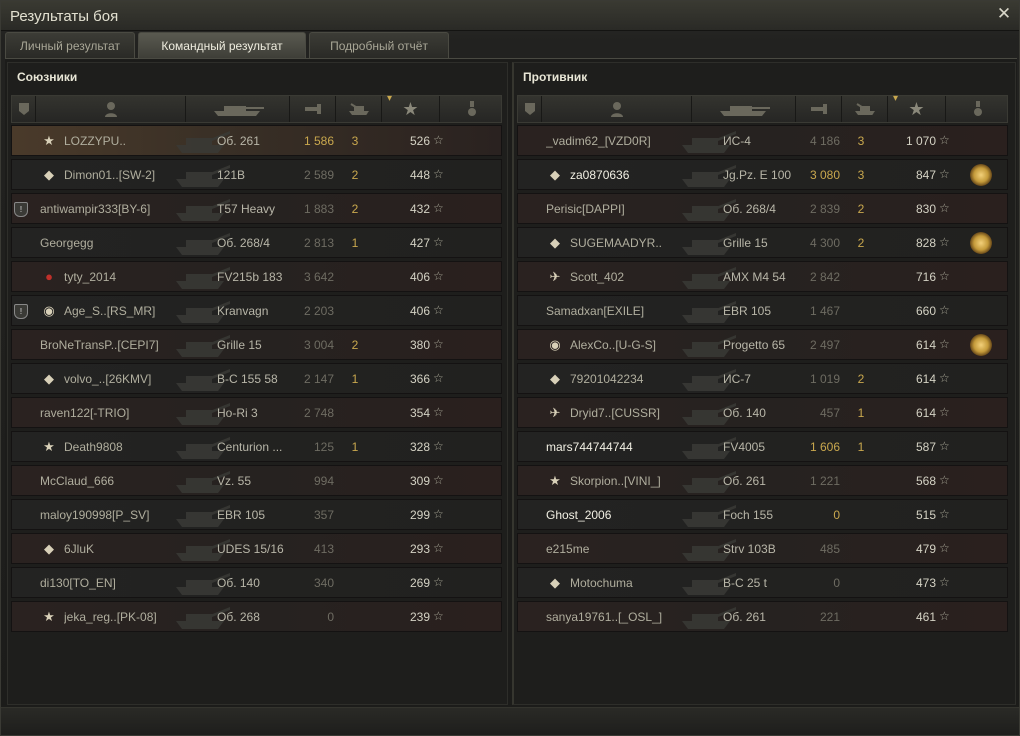  I want to click on player-name: raven122[-TRIO], so click(115, 413).